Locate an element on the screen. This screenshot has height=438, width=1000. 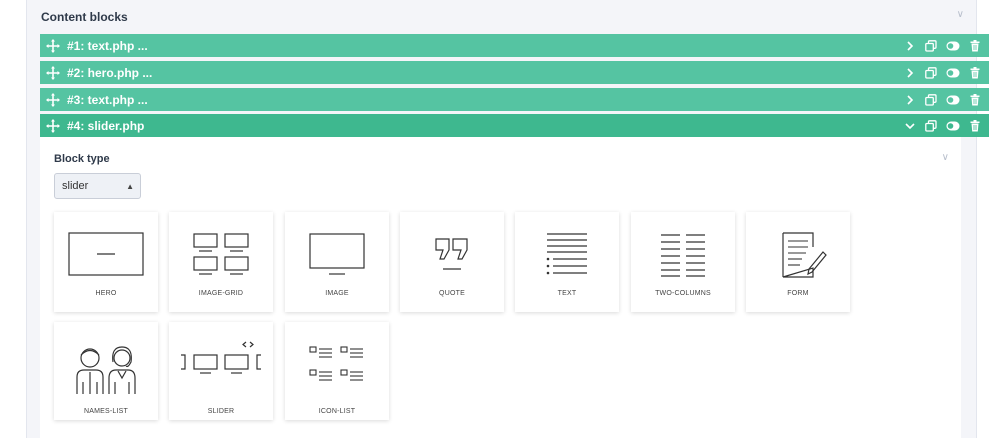
section-title: Content blocks is located at coordinates (84, 17).